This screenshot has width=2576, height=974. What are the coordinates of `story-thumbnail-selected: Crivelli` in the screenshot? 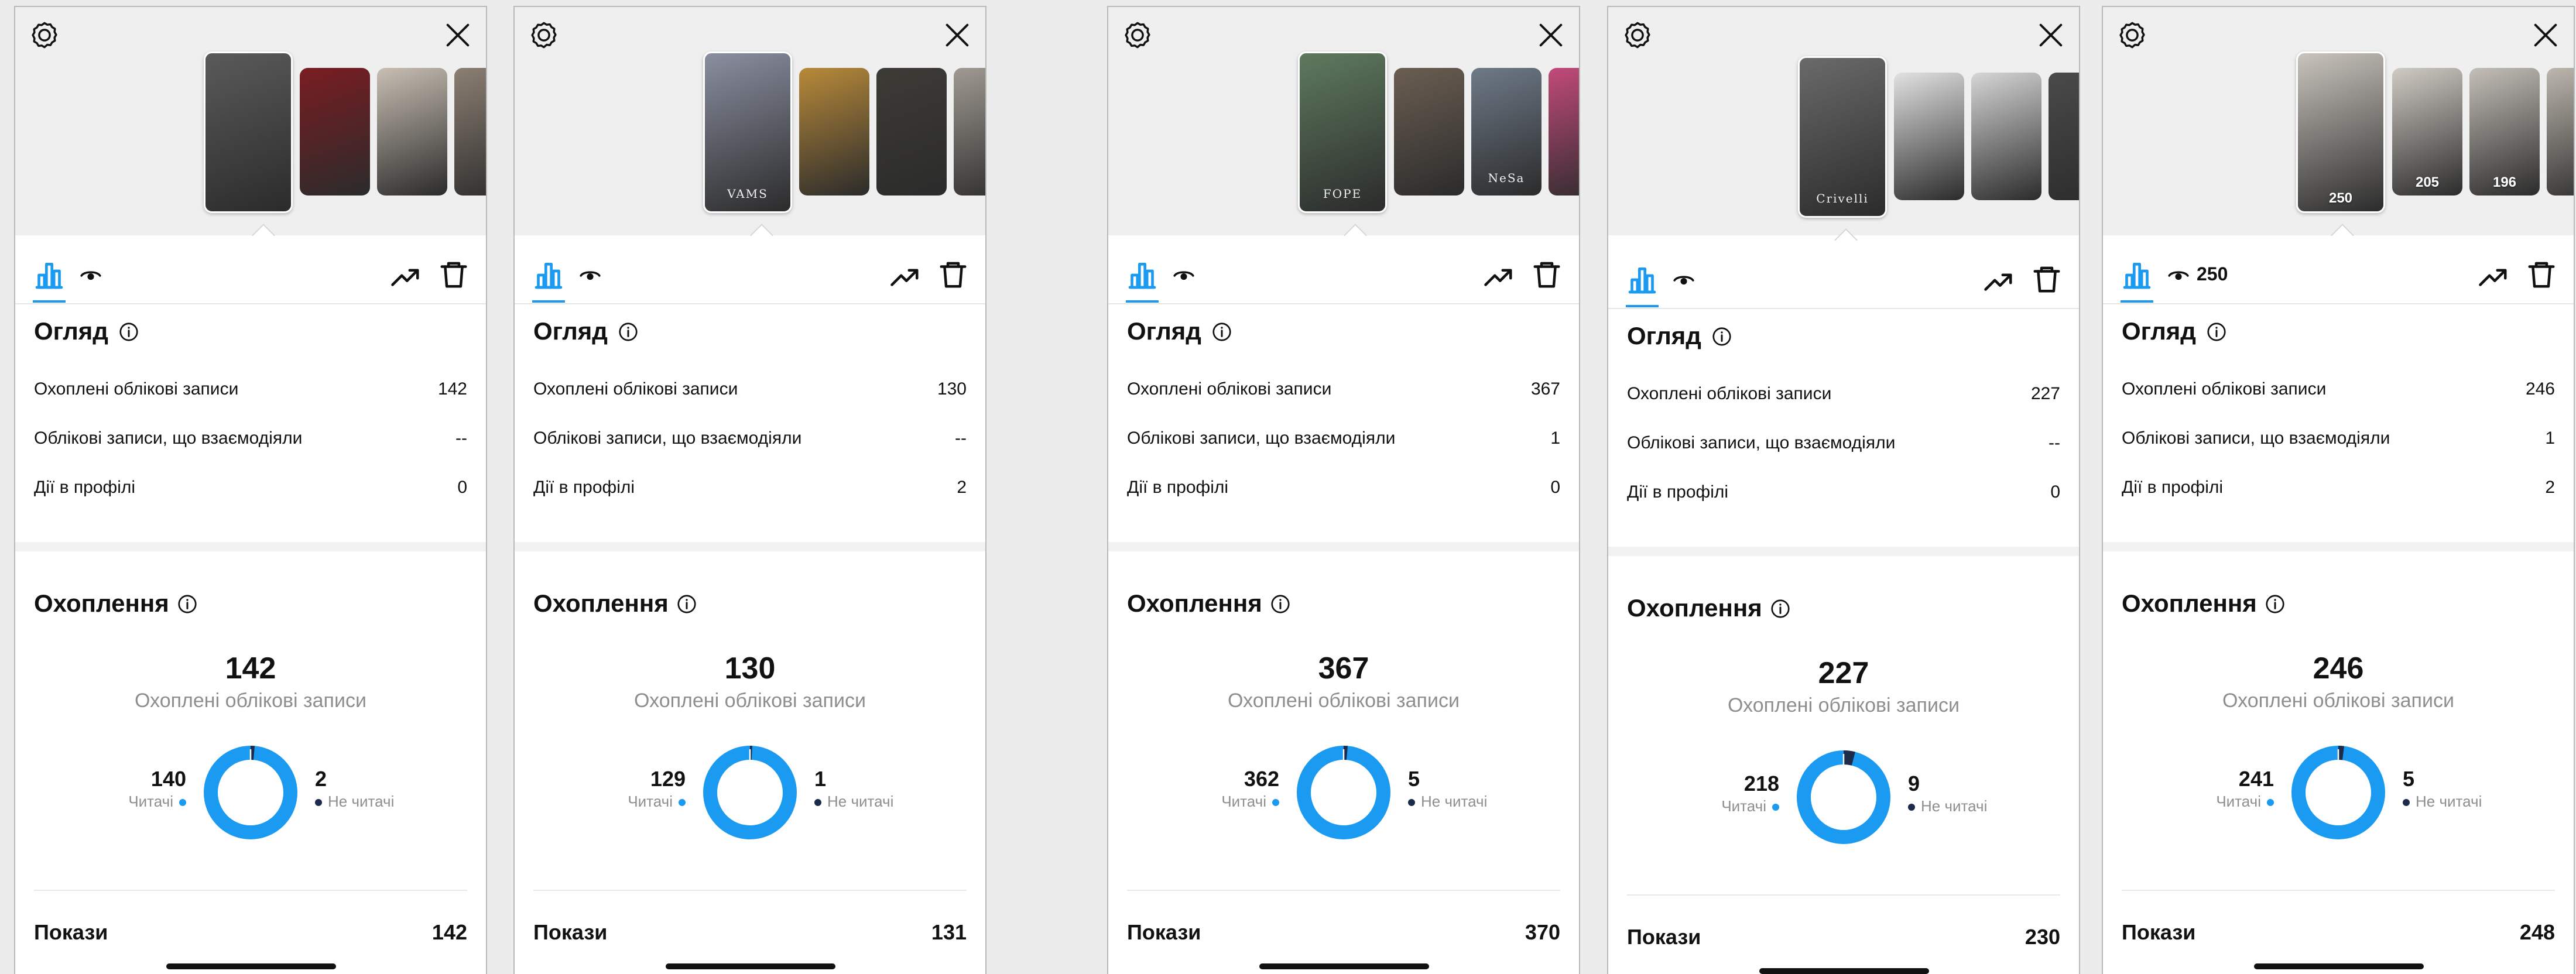 It's located at (1842, 137).